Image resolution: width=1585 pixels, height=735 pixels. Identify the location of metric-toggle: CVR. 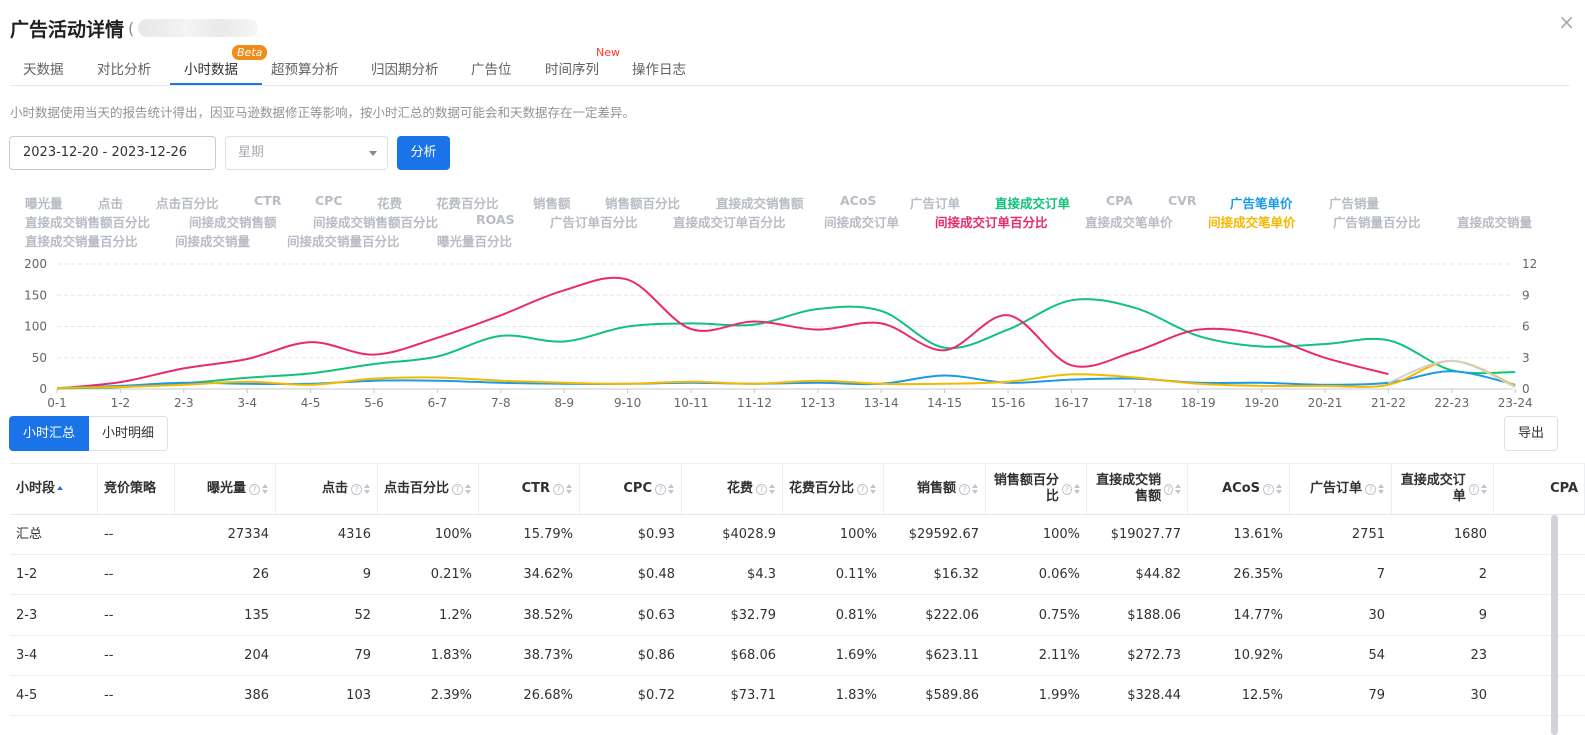
(1182, 200).